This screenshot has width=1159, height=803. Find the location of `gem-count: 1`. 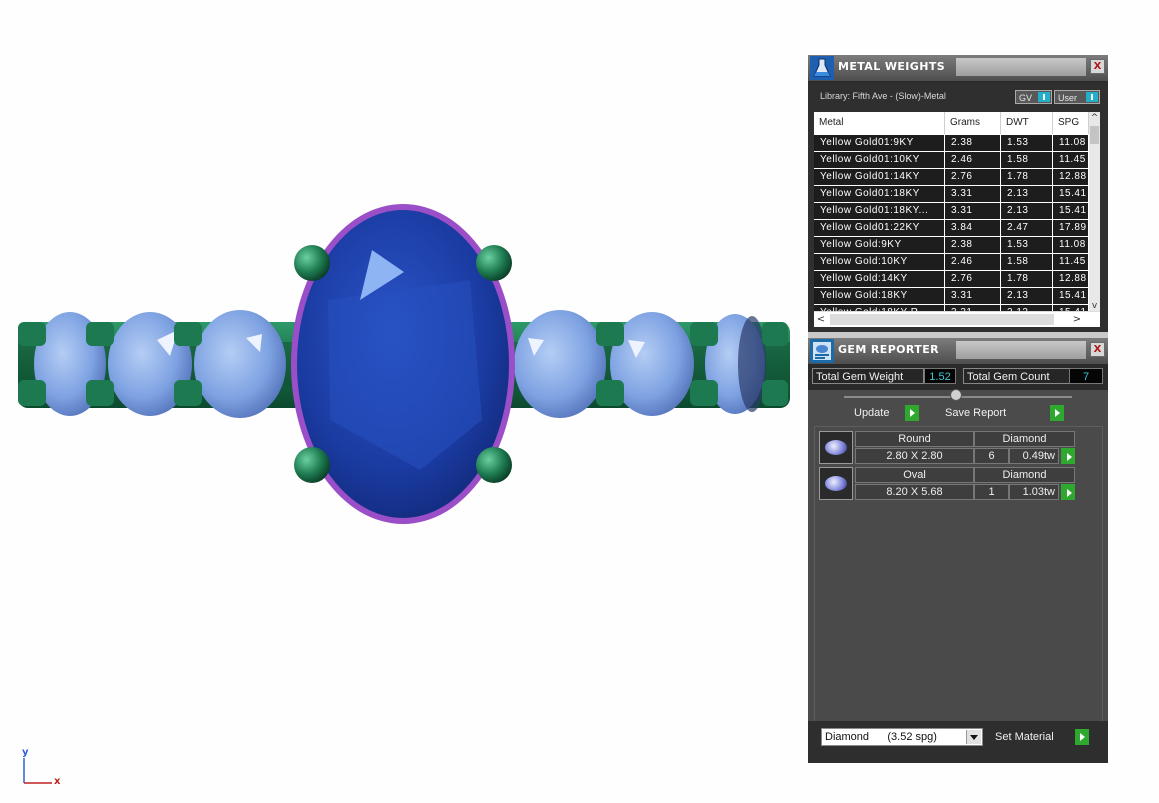

gem-count: 1 is located at coordinates (991, 492).